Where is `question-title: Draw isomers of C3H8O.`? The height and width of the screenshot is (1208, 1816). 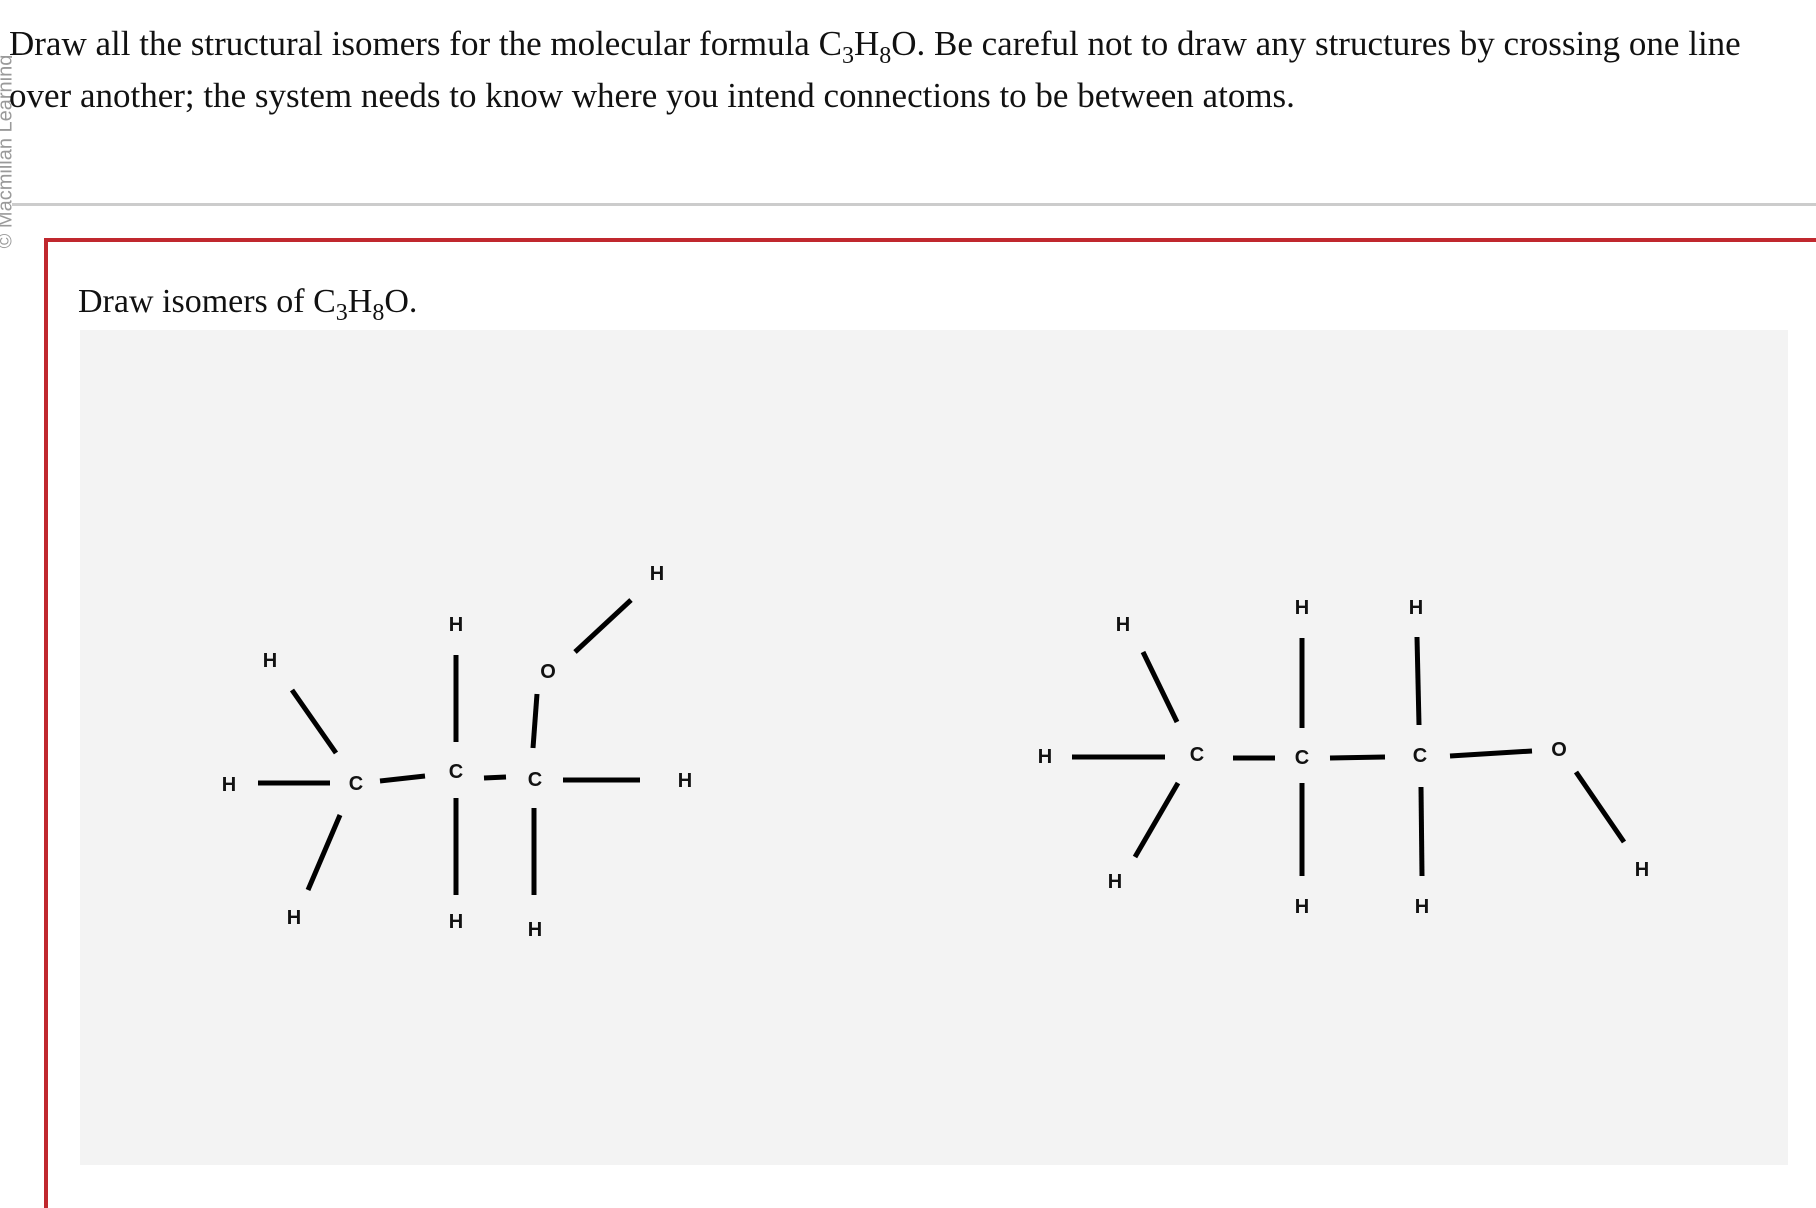 question-title: Draw isomers of C3H8O. is located at coordinates (247, 302).